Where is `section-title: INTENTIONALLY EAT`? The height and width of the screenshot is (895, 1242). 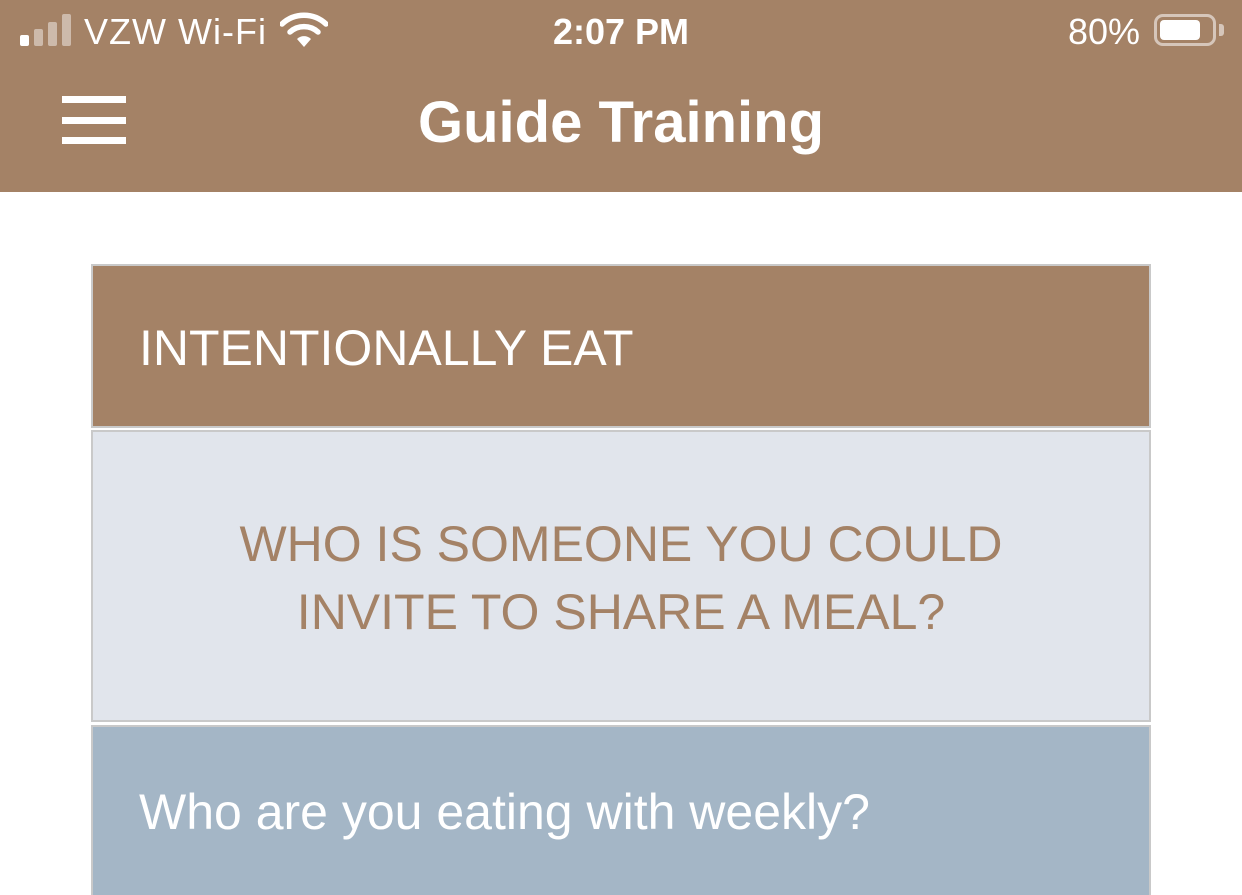 section-title: INTENTIONALLY EAT is located at coordinates (386, 348).